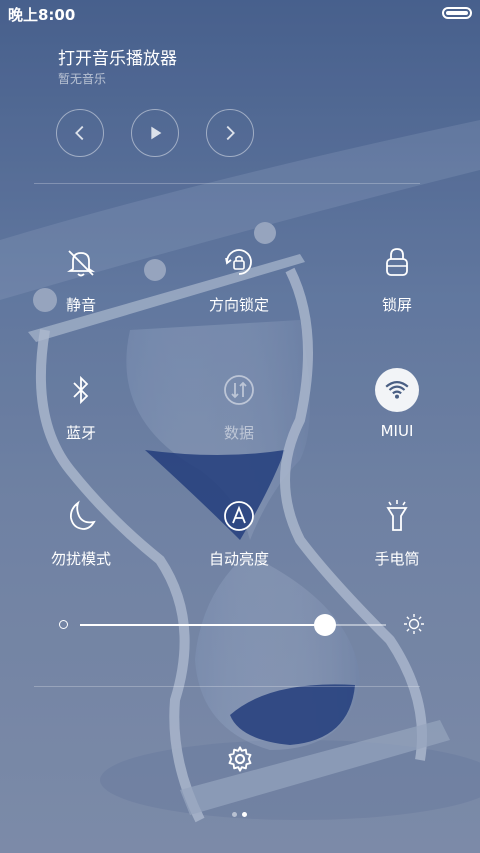 Image resolution: width=480 pixels, height=853 pixels. What do you see at coordinates (396, 305) in the screenshot?
I see `toggle-lock-screen-label: 锁屏` at bounding box center [396, 305].